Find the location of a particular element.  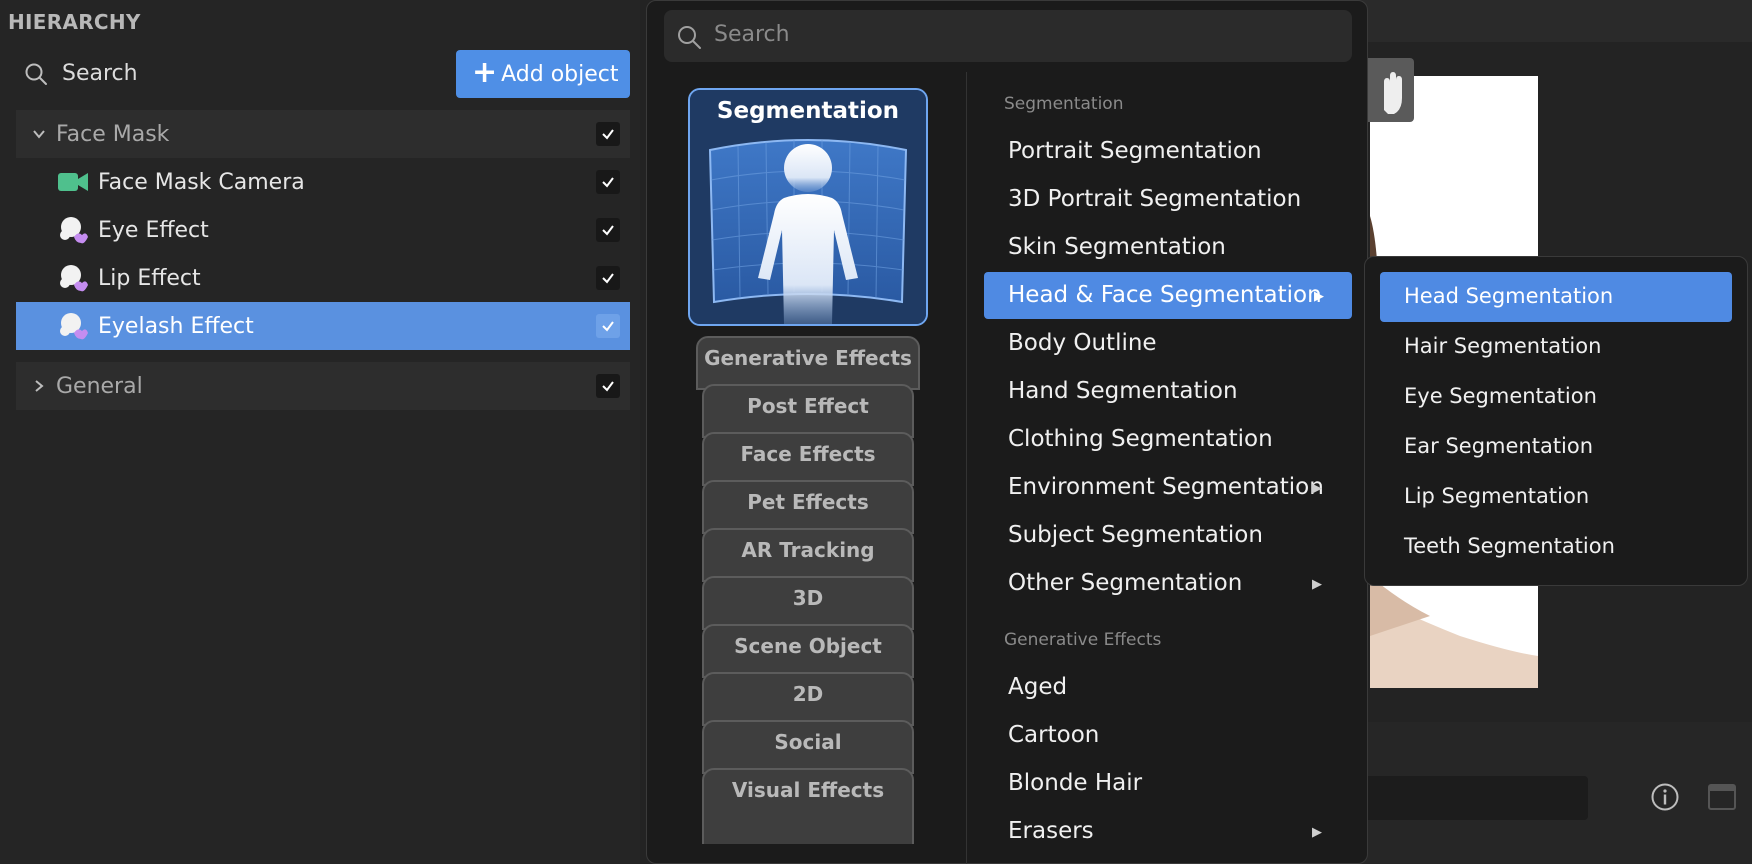

tree-row-label: General is located at coordinates (99, 386).